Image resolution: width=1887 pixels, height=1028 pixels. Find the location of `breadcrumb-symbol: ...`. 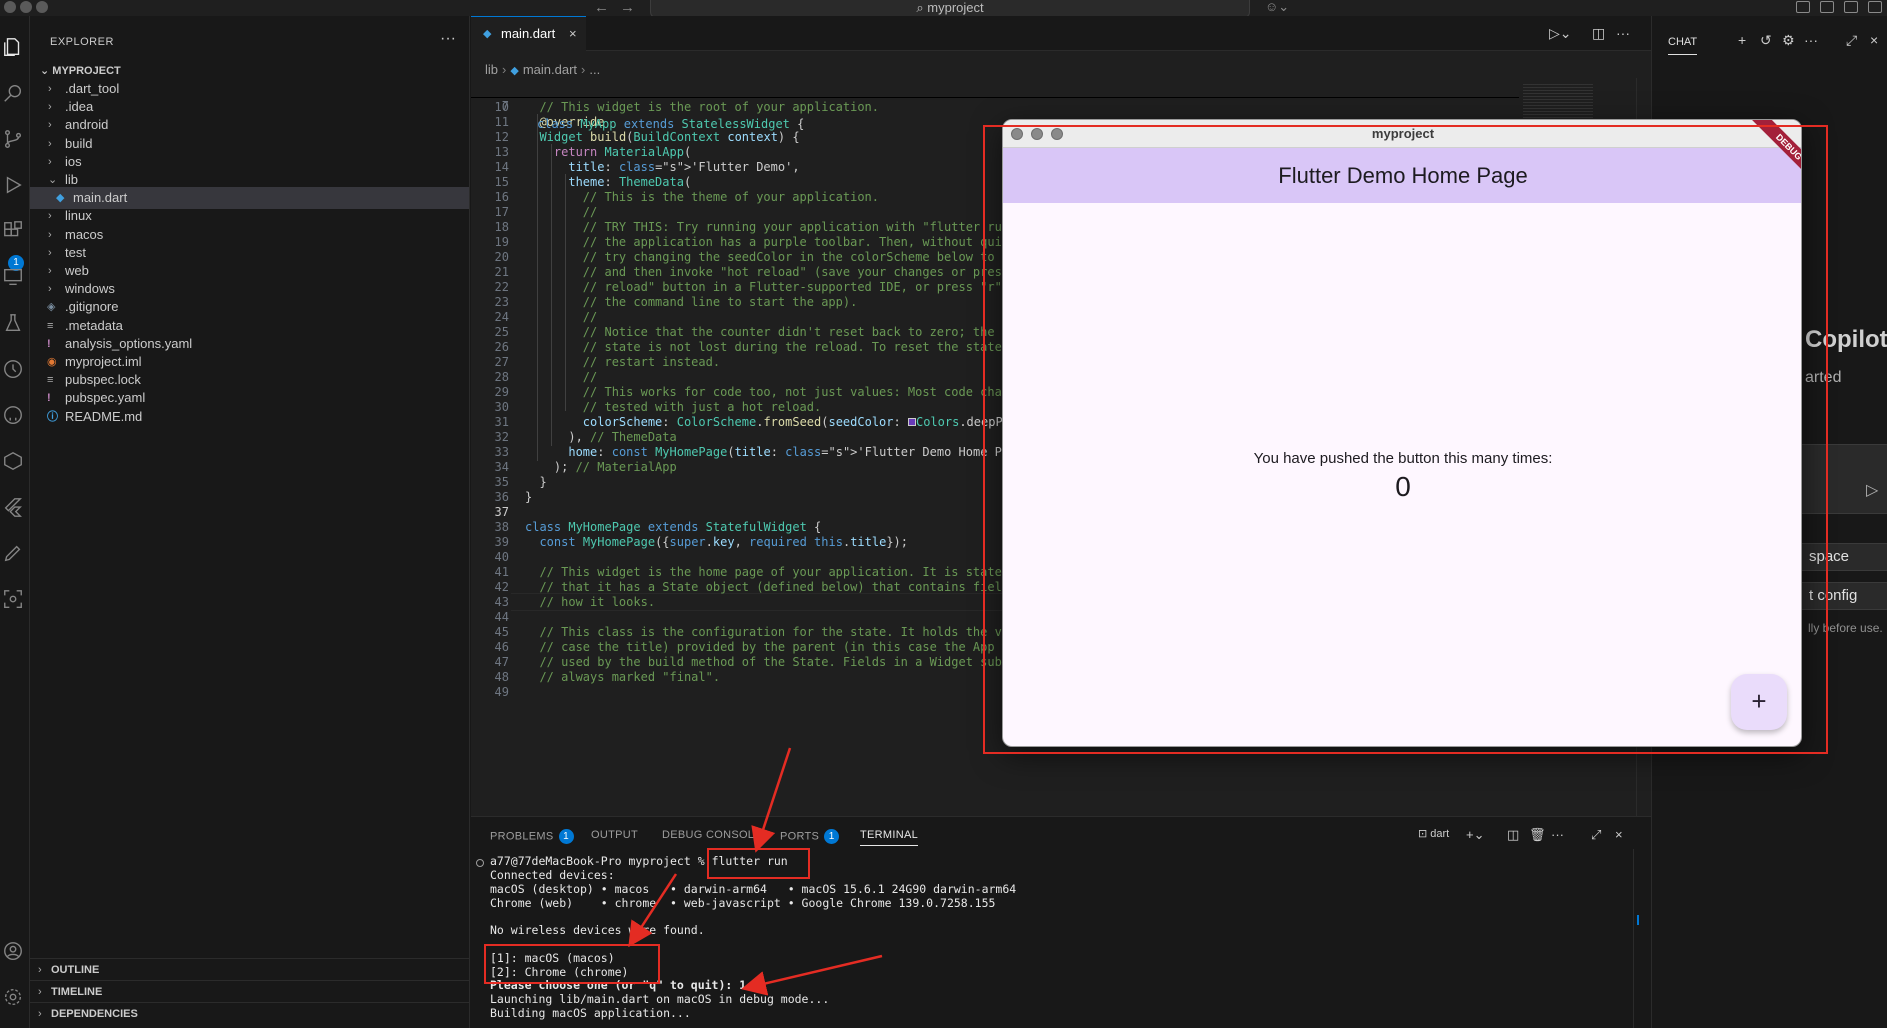

breadcrumb-symbol: ... is located at coordinates (594, 69).